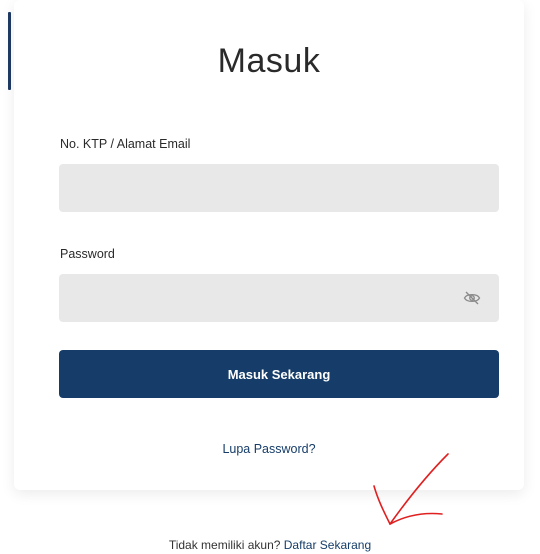  What do you see at coordinates (279, 298) in the screenshot?
I see `password-field` at bounding box center [279, 298].